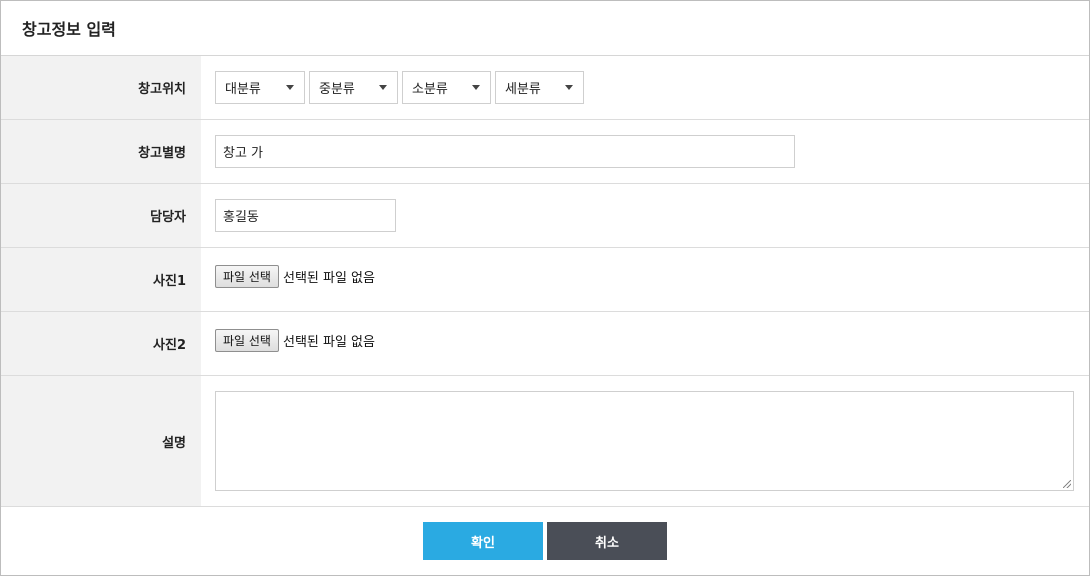 The height and width of the screenshot is (576, 1090). Describe the element at coordinates (645, 343) in the screenshot. I see `photo2-field: 파일 선택 선택된 파일 없음` at that location.